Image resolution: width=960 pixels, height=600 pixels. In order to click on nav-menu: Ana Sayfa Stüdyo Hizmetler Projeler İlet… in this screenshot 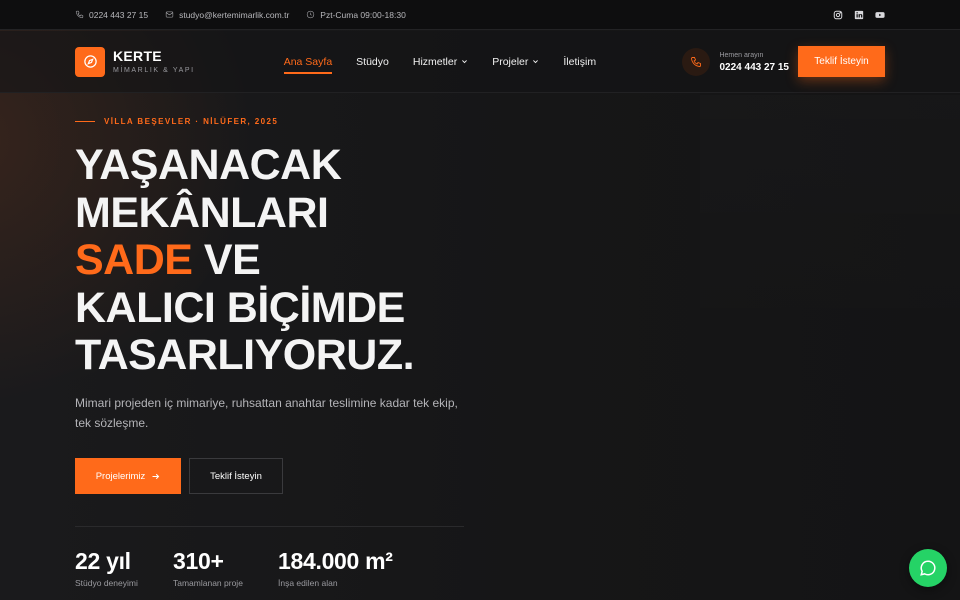, I will do `click(439, 64)`.